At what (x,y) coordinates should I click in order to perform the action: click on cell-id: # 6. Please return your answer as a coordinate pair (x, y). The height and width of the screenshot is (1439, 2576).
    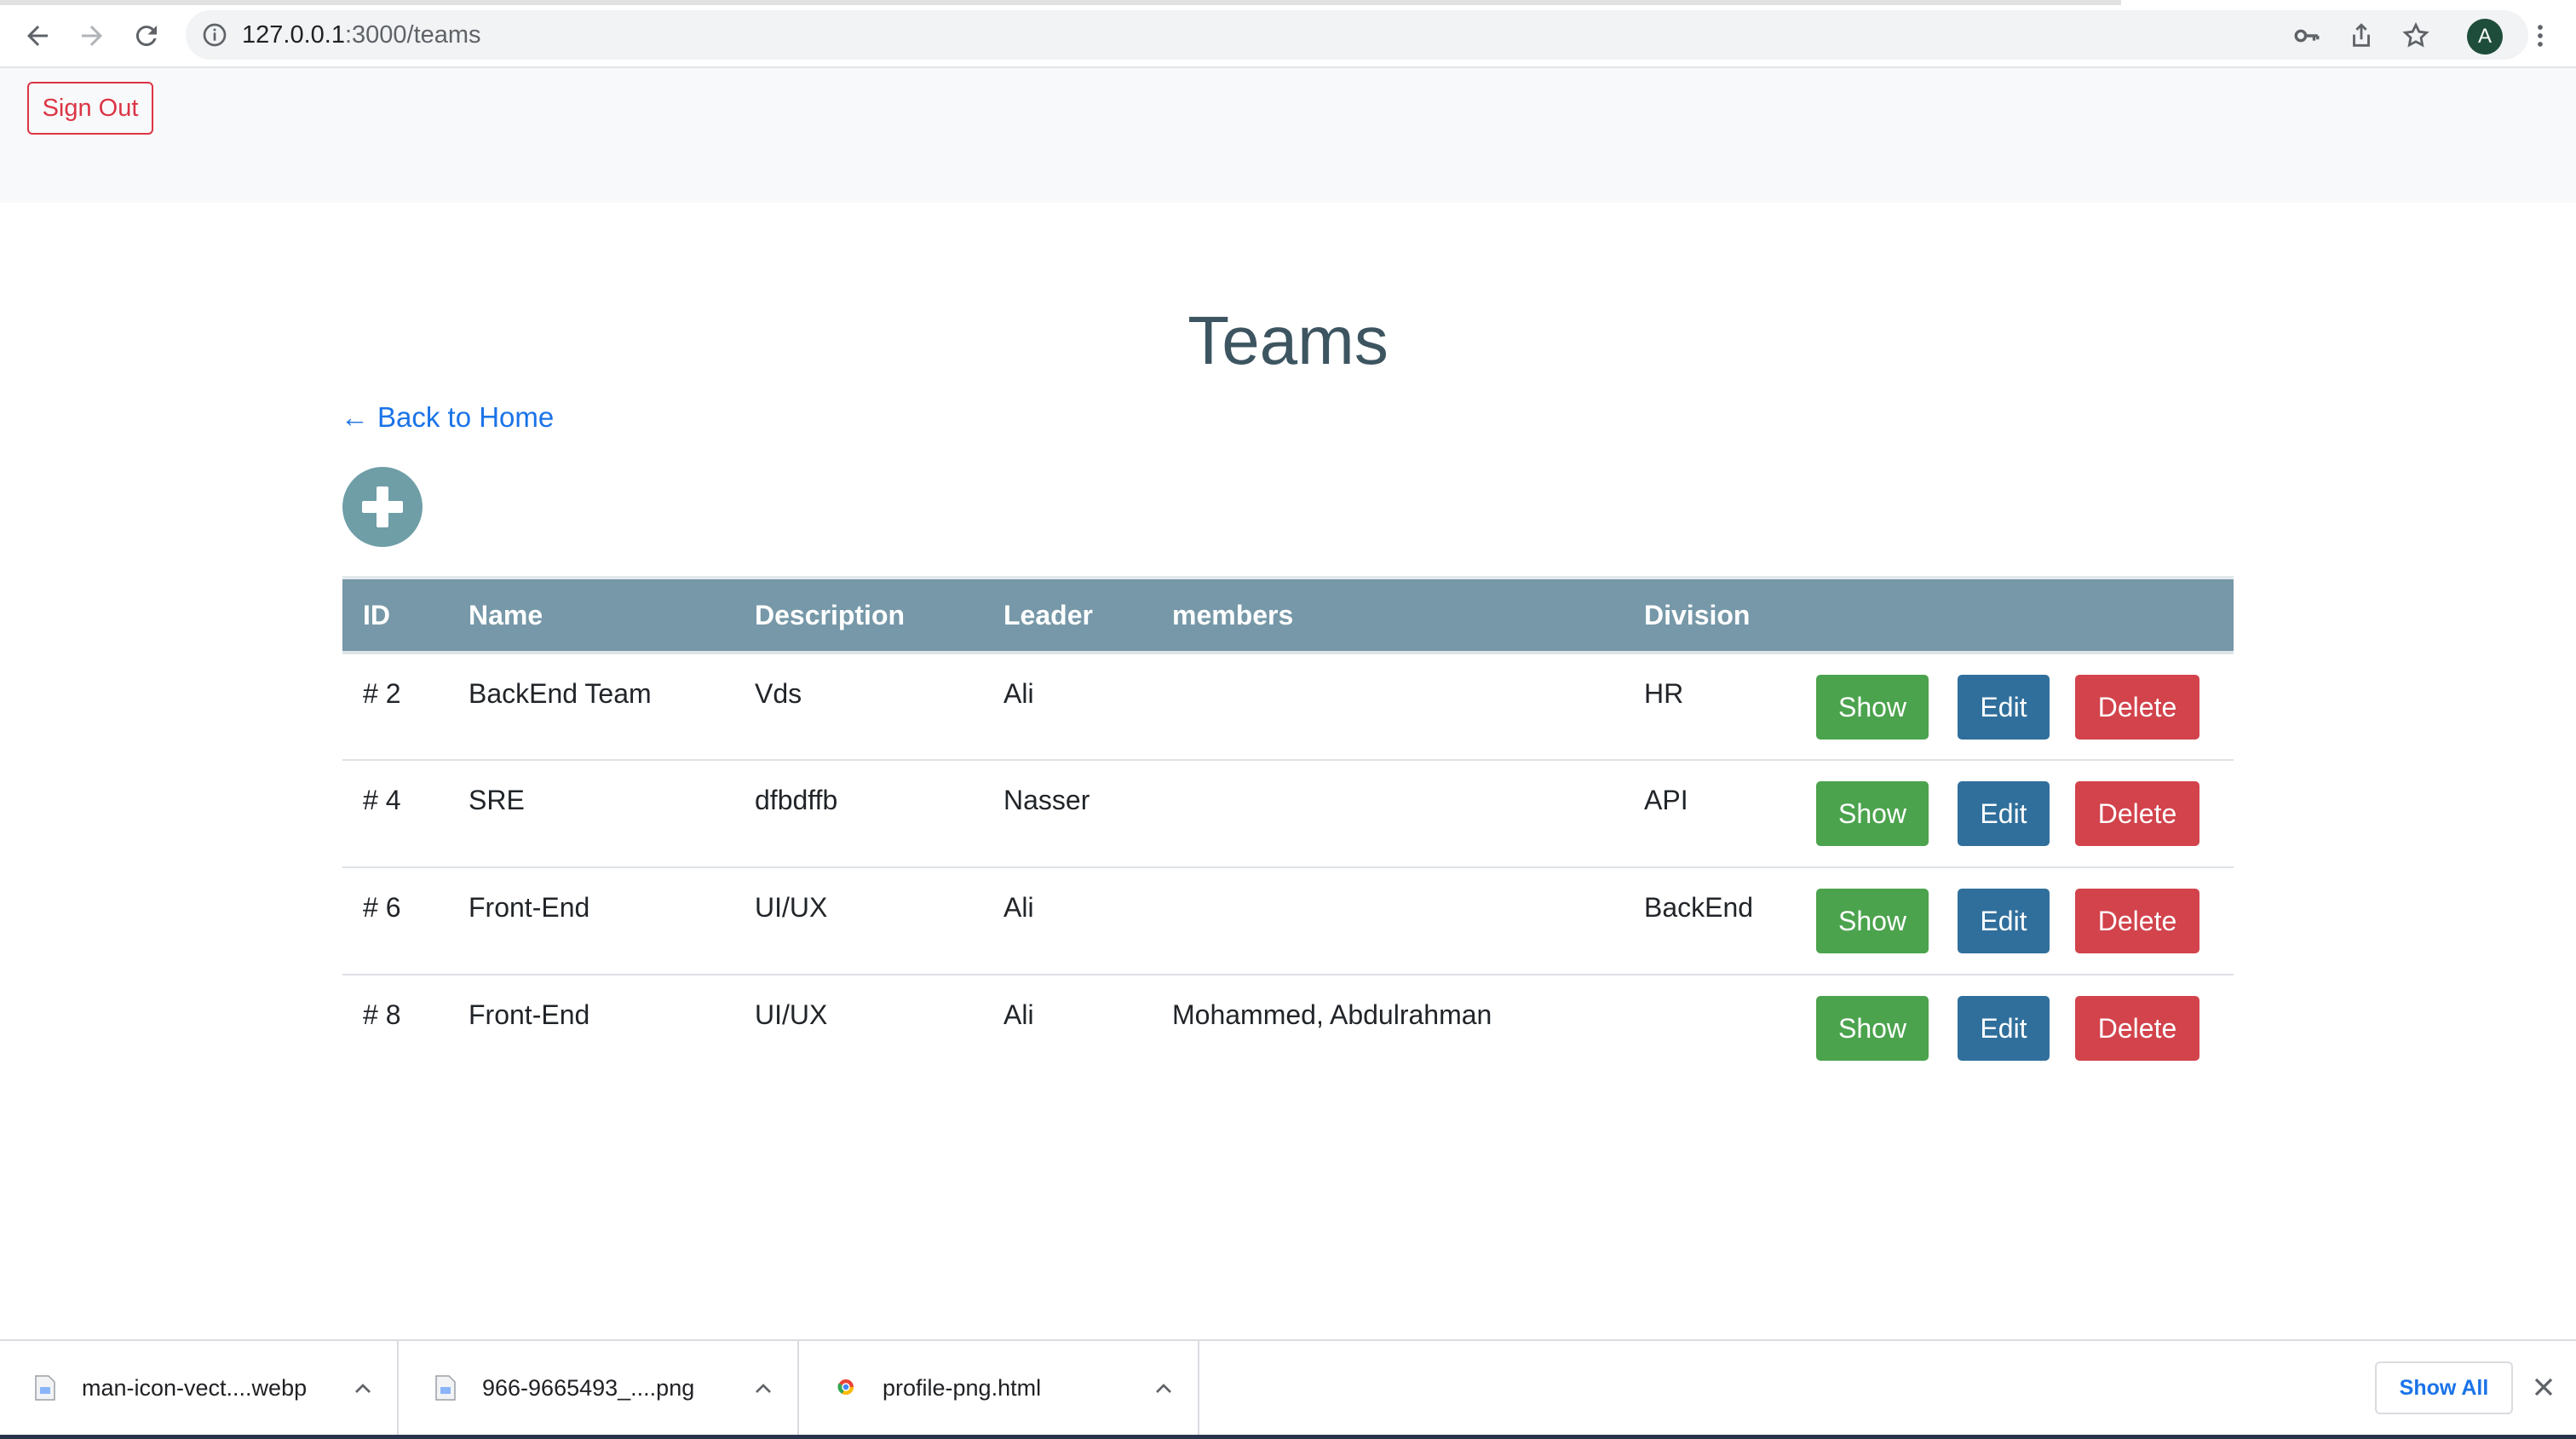
    Looking at the image, I should click on (382, 907).